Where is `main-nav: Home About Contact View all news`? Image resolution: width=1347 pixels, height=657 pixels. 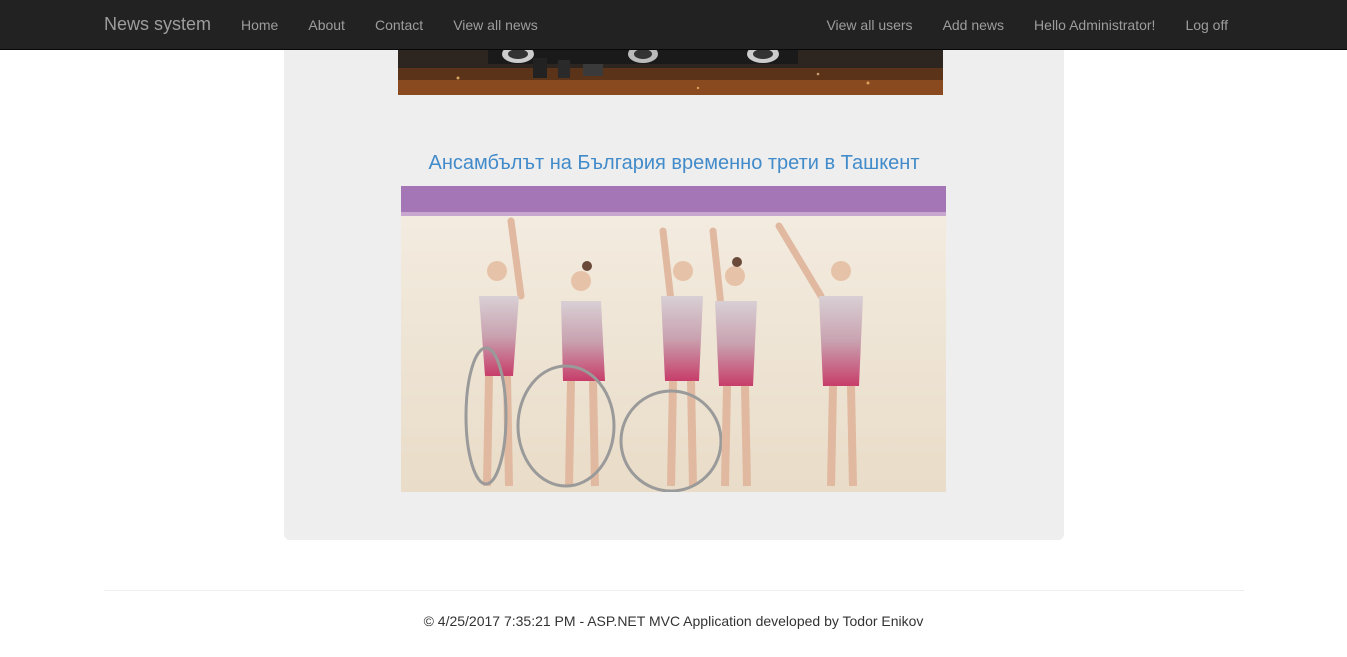 main-nav: Home About Contact View all news is located at coordinates (389, 25).